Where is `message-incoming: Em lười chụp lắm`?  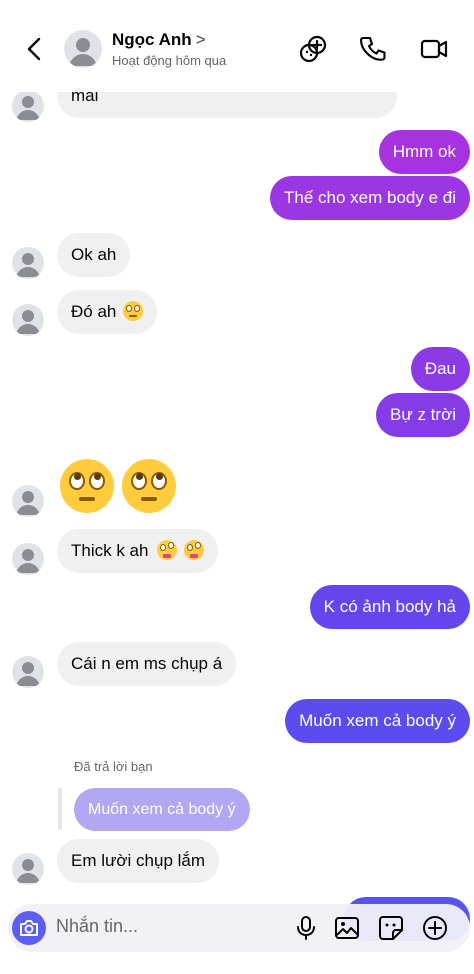 message-incoming: Em lười chụp lắm is located at coordinates (138, 861).